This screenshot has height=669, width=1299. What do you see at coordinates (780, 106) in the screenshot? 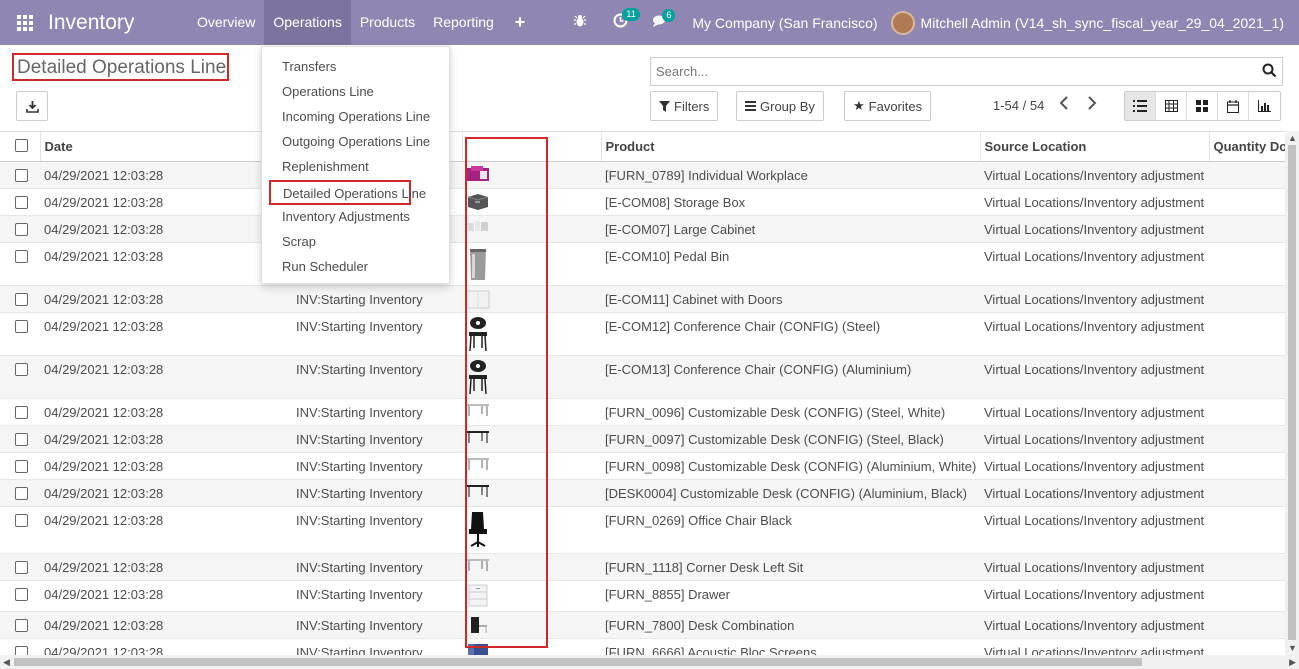
I see `group-by-button: Group By` at bounding box center [780, 106].